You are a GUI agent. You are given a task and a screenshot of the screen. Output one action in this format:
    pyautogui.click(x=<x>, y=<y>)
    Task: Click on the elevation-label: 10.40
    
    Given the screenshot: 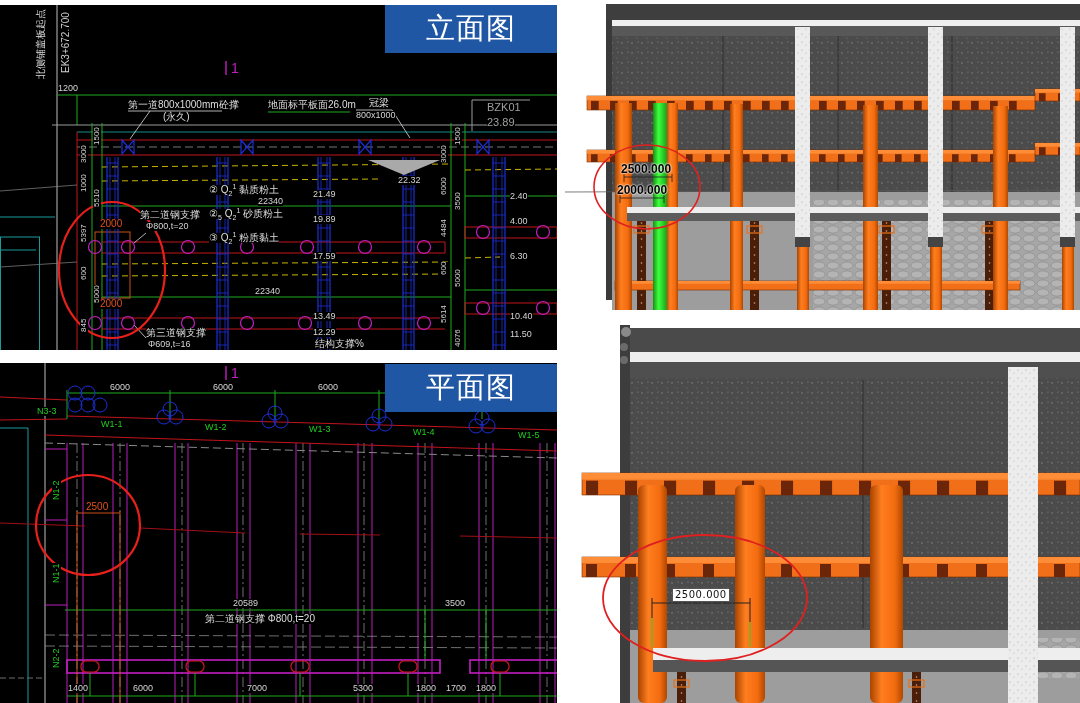 What is the action you would take?
    pyautogui.click(x=521, y=316)
    